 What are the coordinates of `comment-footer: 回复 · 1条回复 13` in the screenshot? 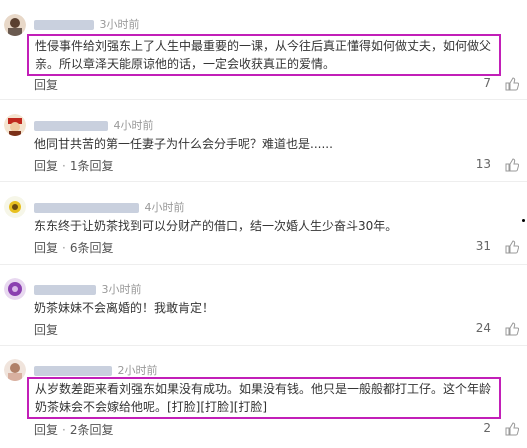 It's located at (280, 166).